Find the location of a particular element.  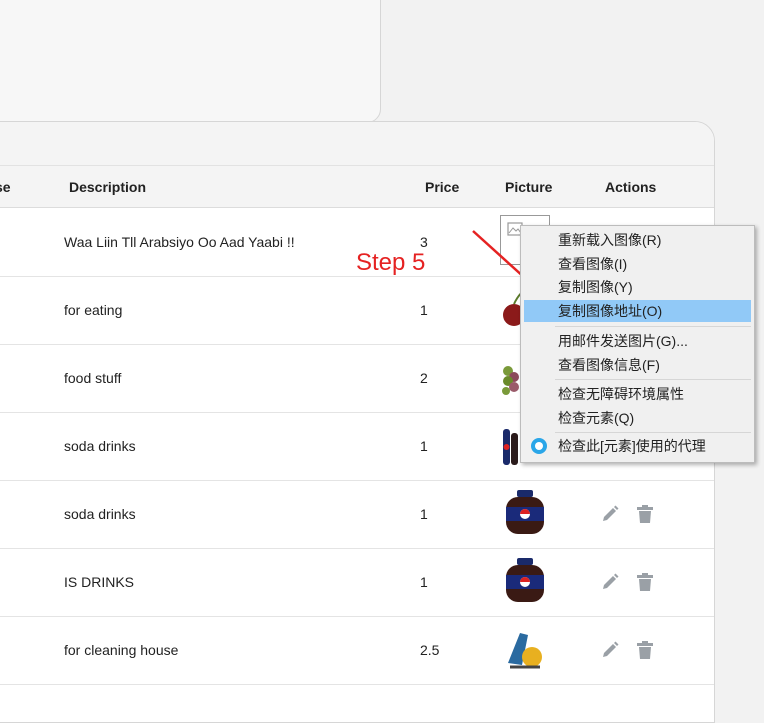

menu-item-reload-image: 重新载入图像(R) is located at coordinates (637, 240).